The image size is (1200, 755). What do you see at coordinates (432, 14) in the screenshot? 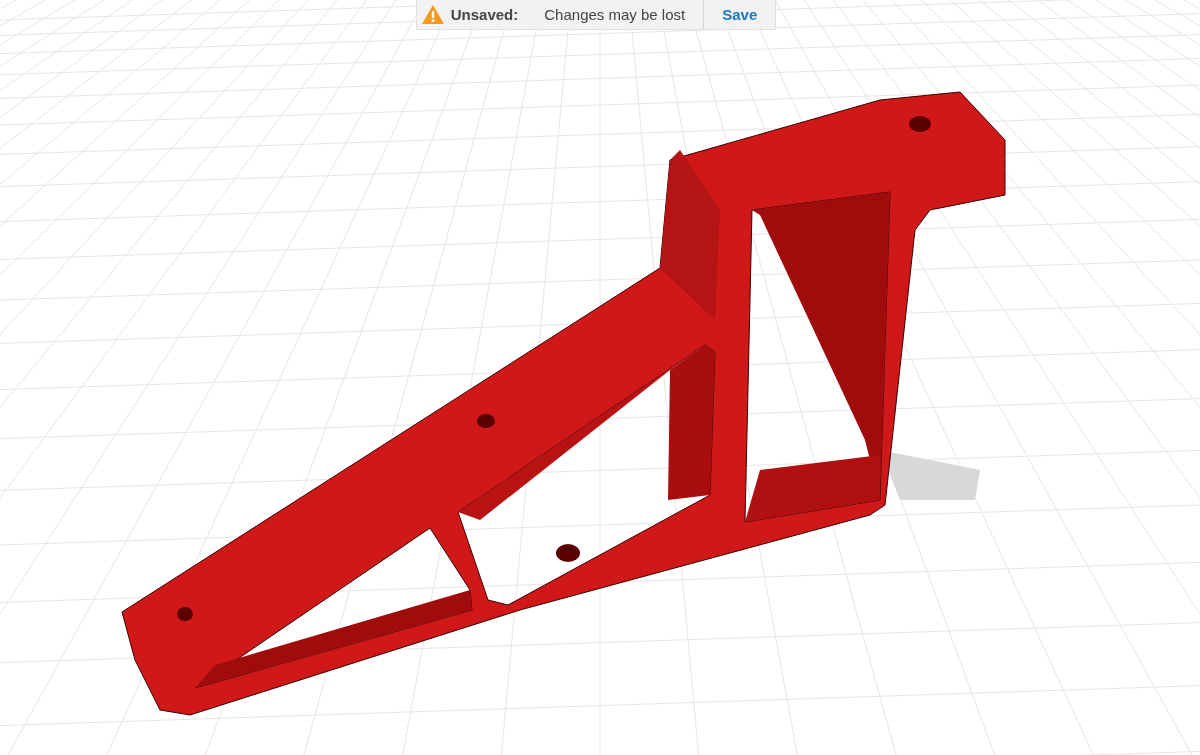
I see `warning-icon` at bounding box center [432, 14].